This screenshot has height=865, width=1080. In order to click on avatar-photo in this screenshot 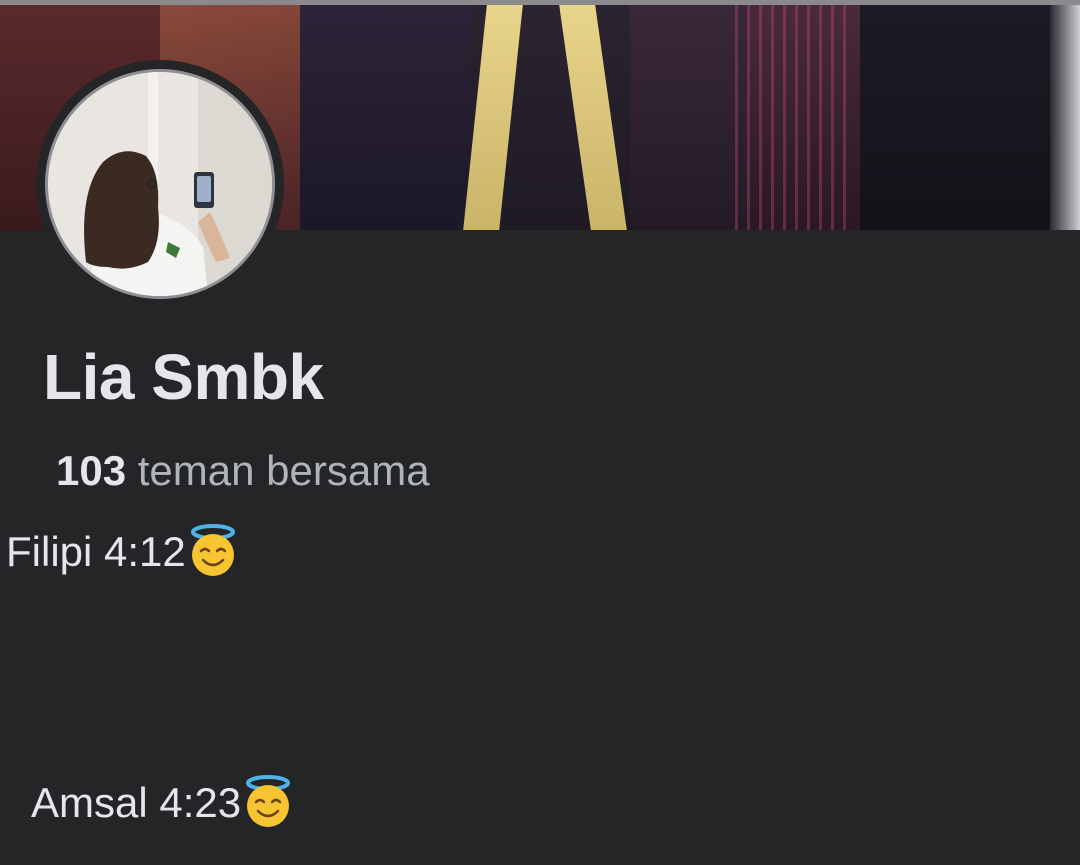, I will do `click(160, 184)`.